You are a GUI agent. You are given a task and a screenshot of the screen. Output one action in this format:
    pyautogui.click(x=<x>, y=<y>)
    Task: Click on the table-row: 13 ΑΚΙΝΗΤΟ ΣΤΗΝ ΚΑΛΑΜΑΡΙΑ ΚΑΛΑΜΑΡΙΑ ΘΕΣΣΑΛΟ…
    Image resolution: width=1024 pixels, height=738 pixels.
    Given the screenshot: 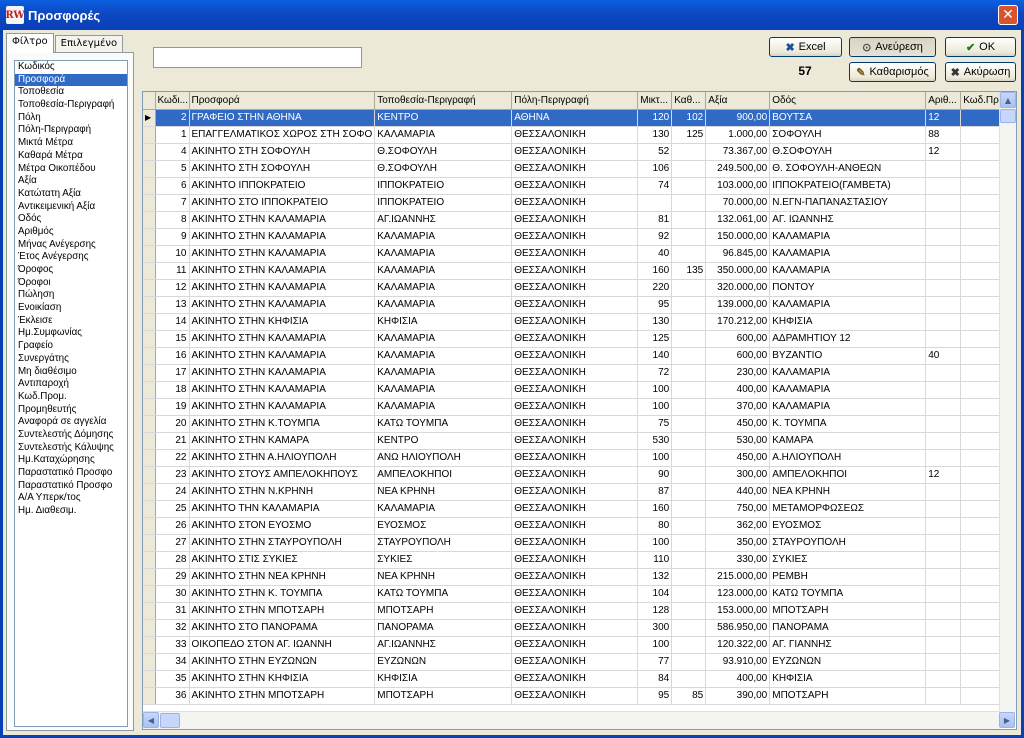 What is the action you would take?
    pyautogui.click(x=572, y=305)
    